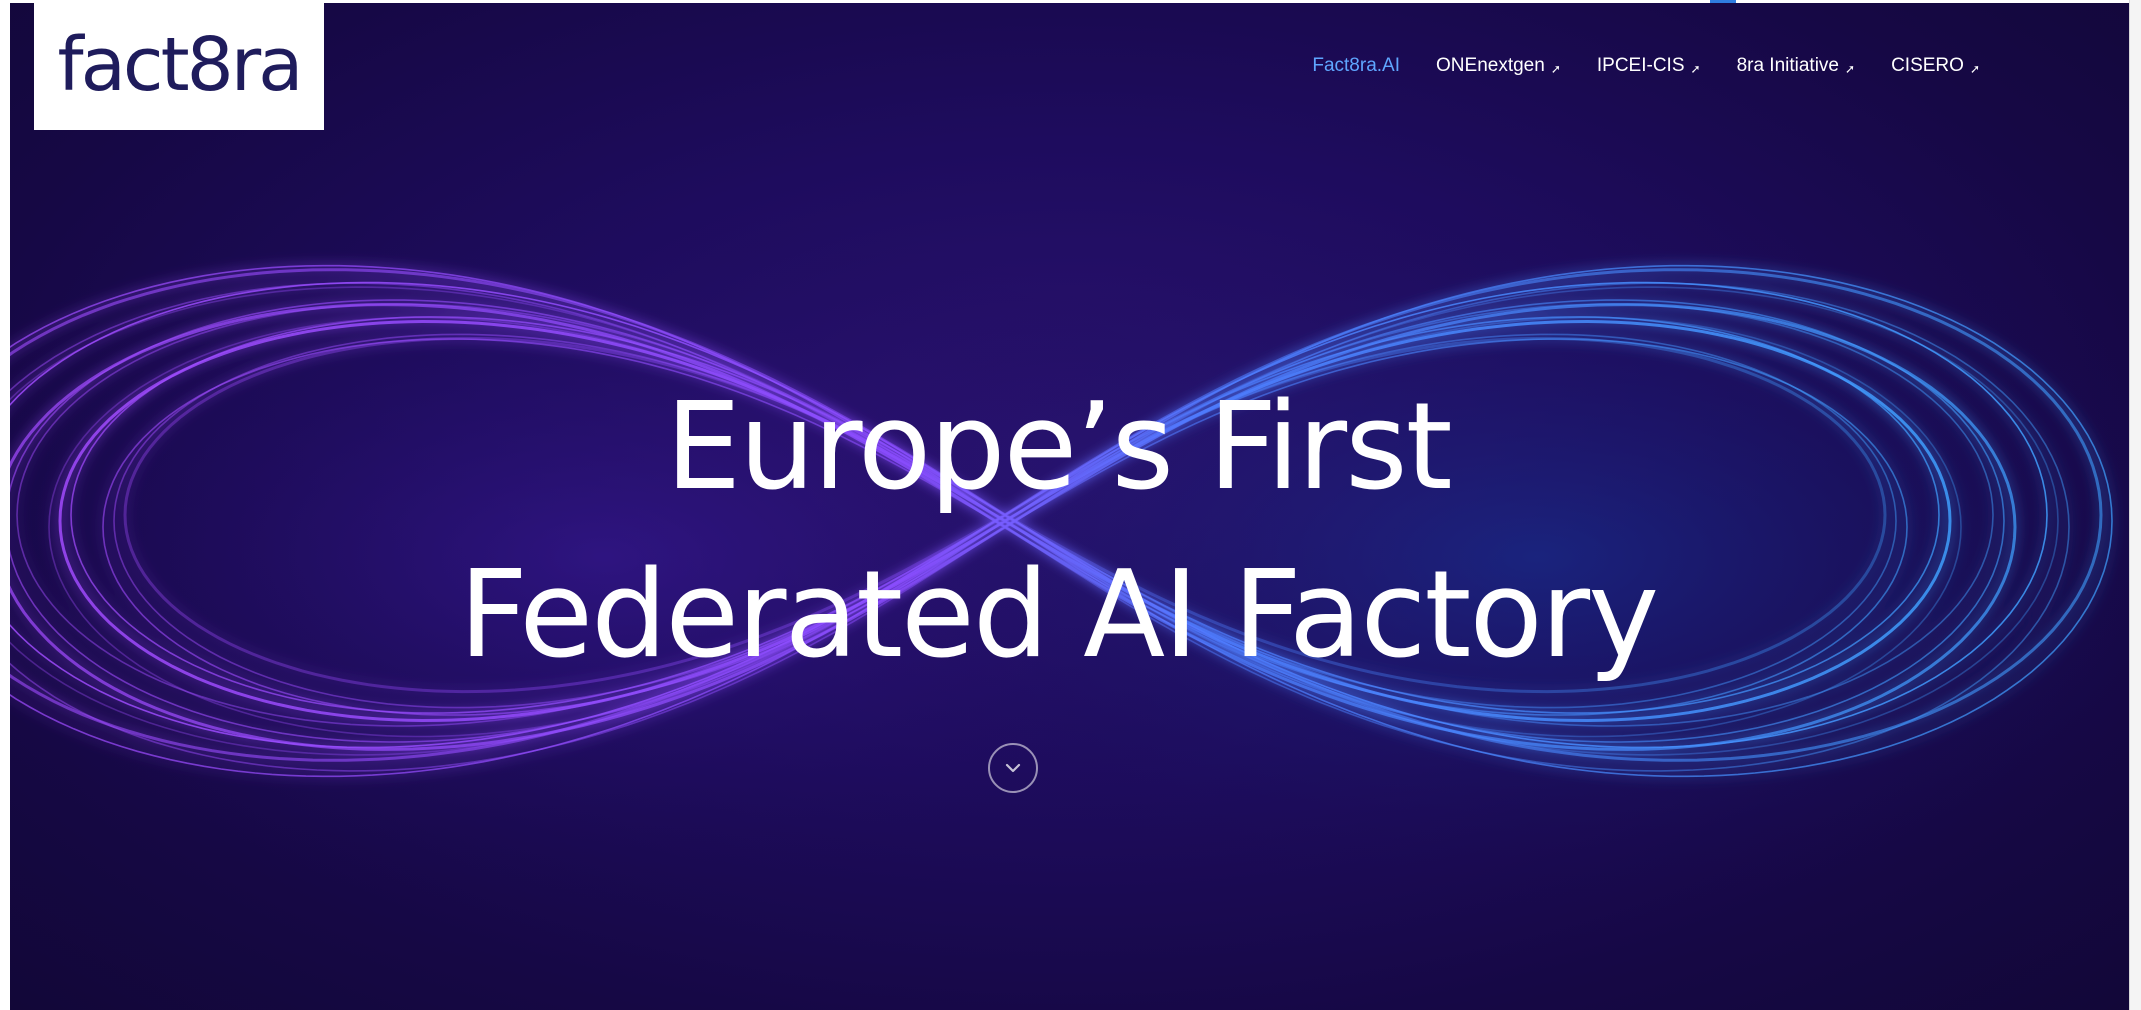 The height and width of the screenshot is (1010, 2141). I want to click on nav-item-cisero: CISERO ➚, so click(1935, 66).